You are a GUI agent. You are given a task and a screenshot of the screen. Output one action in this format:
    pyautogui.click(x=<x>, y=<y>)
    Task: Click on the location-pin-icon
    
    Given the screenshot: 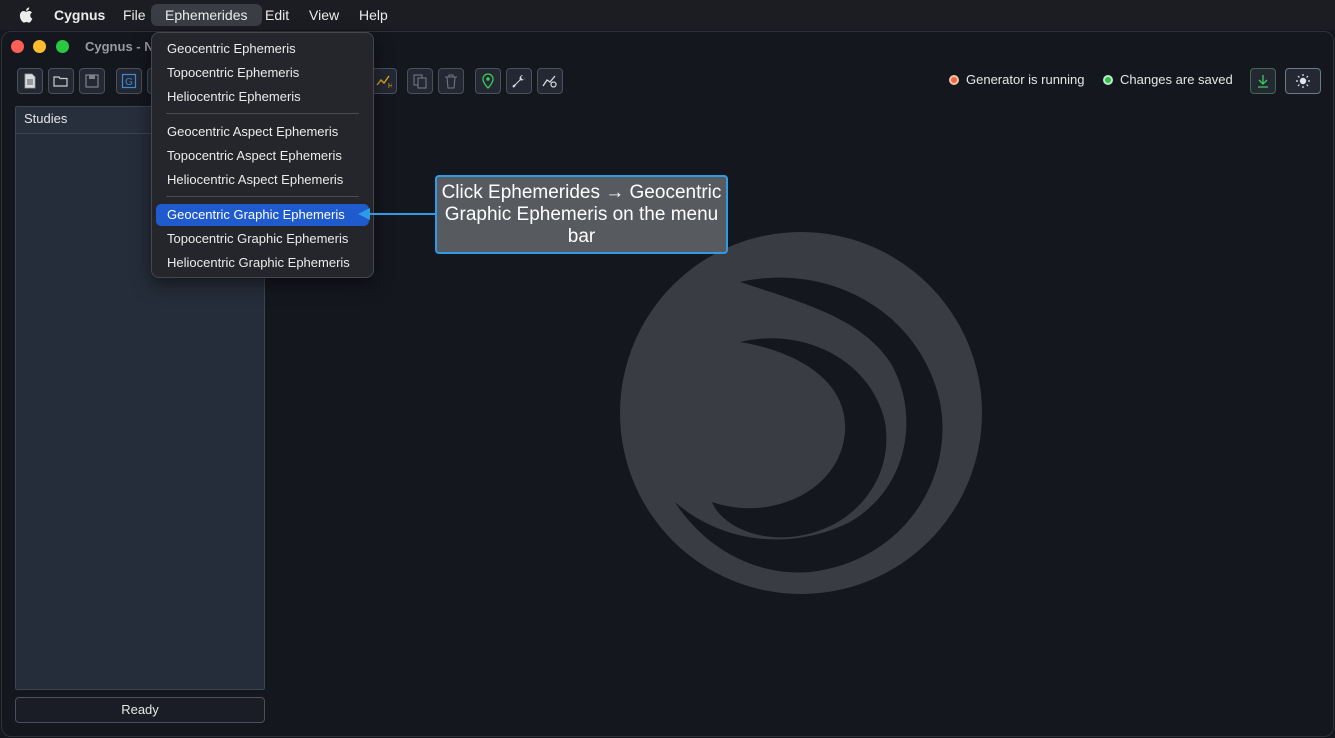 What is the action you would take?
    pyautogui.click(x=488, y=81)
    